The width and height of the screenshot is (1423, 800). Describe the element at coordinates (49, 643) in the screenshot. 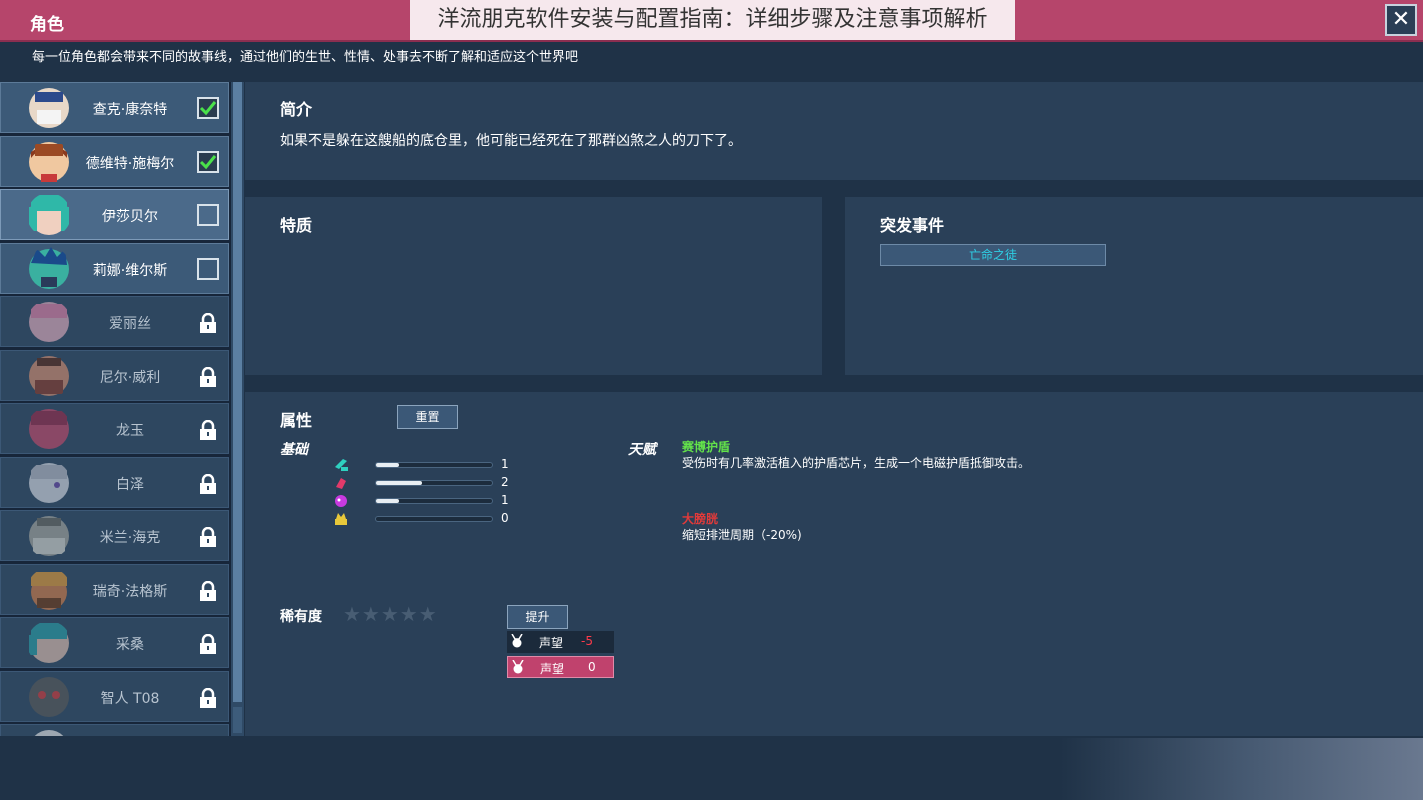

I see `avatar-caisang` at that location.